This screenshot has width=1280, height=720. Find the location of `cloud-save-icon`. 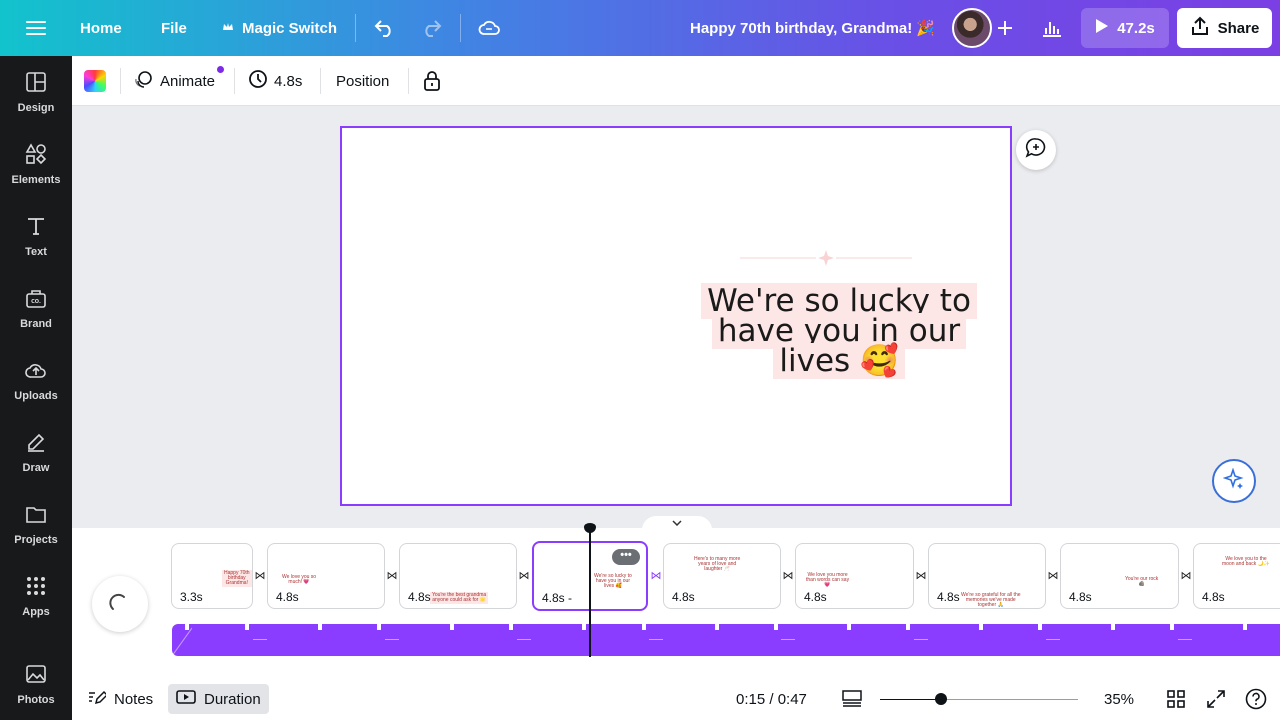

cloud-save-icon is located at coordinates (490, 28).